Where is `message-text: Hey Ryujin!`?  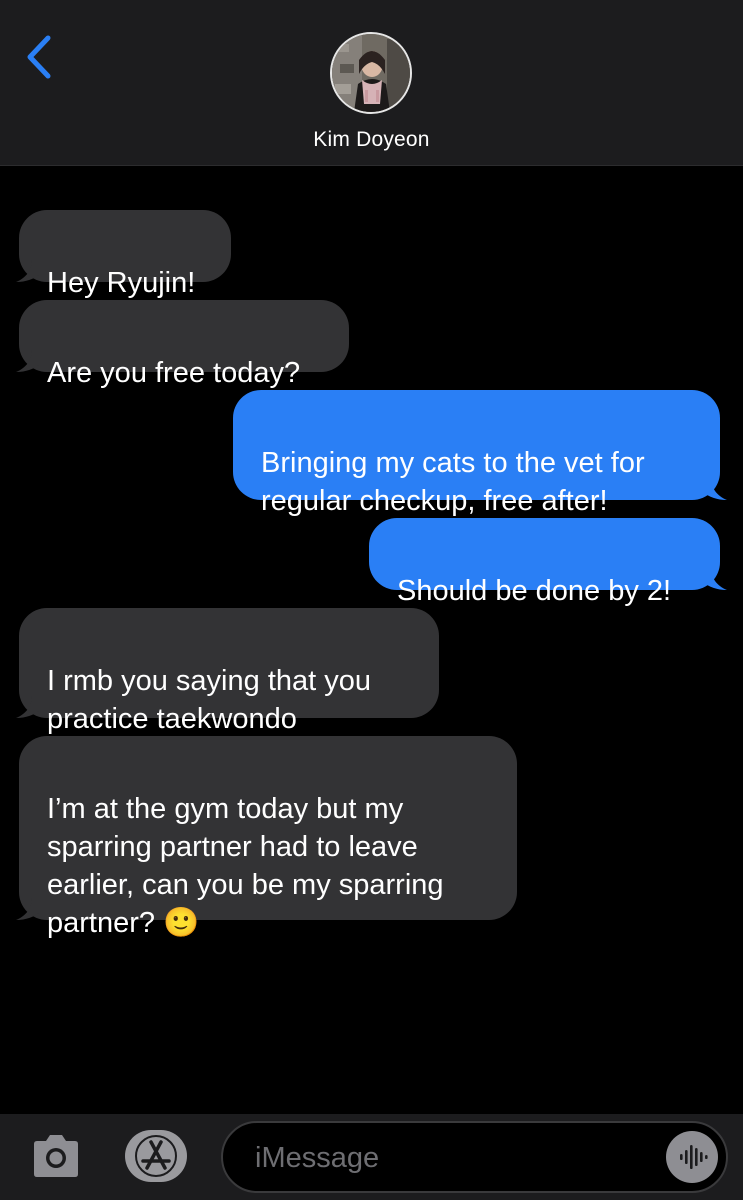 message-text: Hey Ryujin! is located at coordinates (121, 283).